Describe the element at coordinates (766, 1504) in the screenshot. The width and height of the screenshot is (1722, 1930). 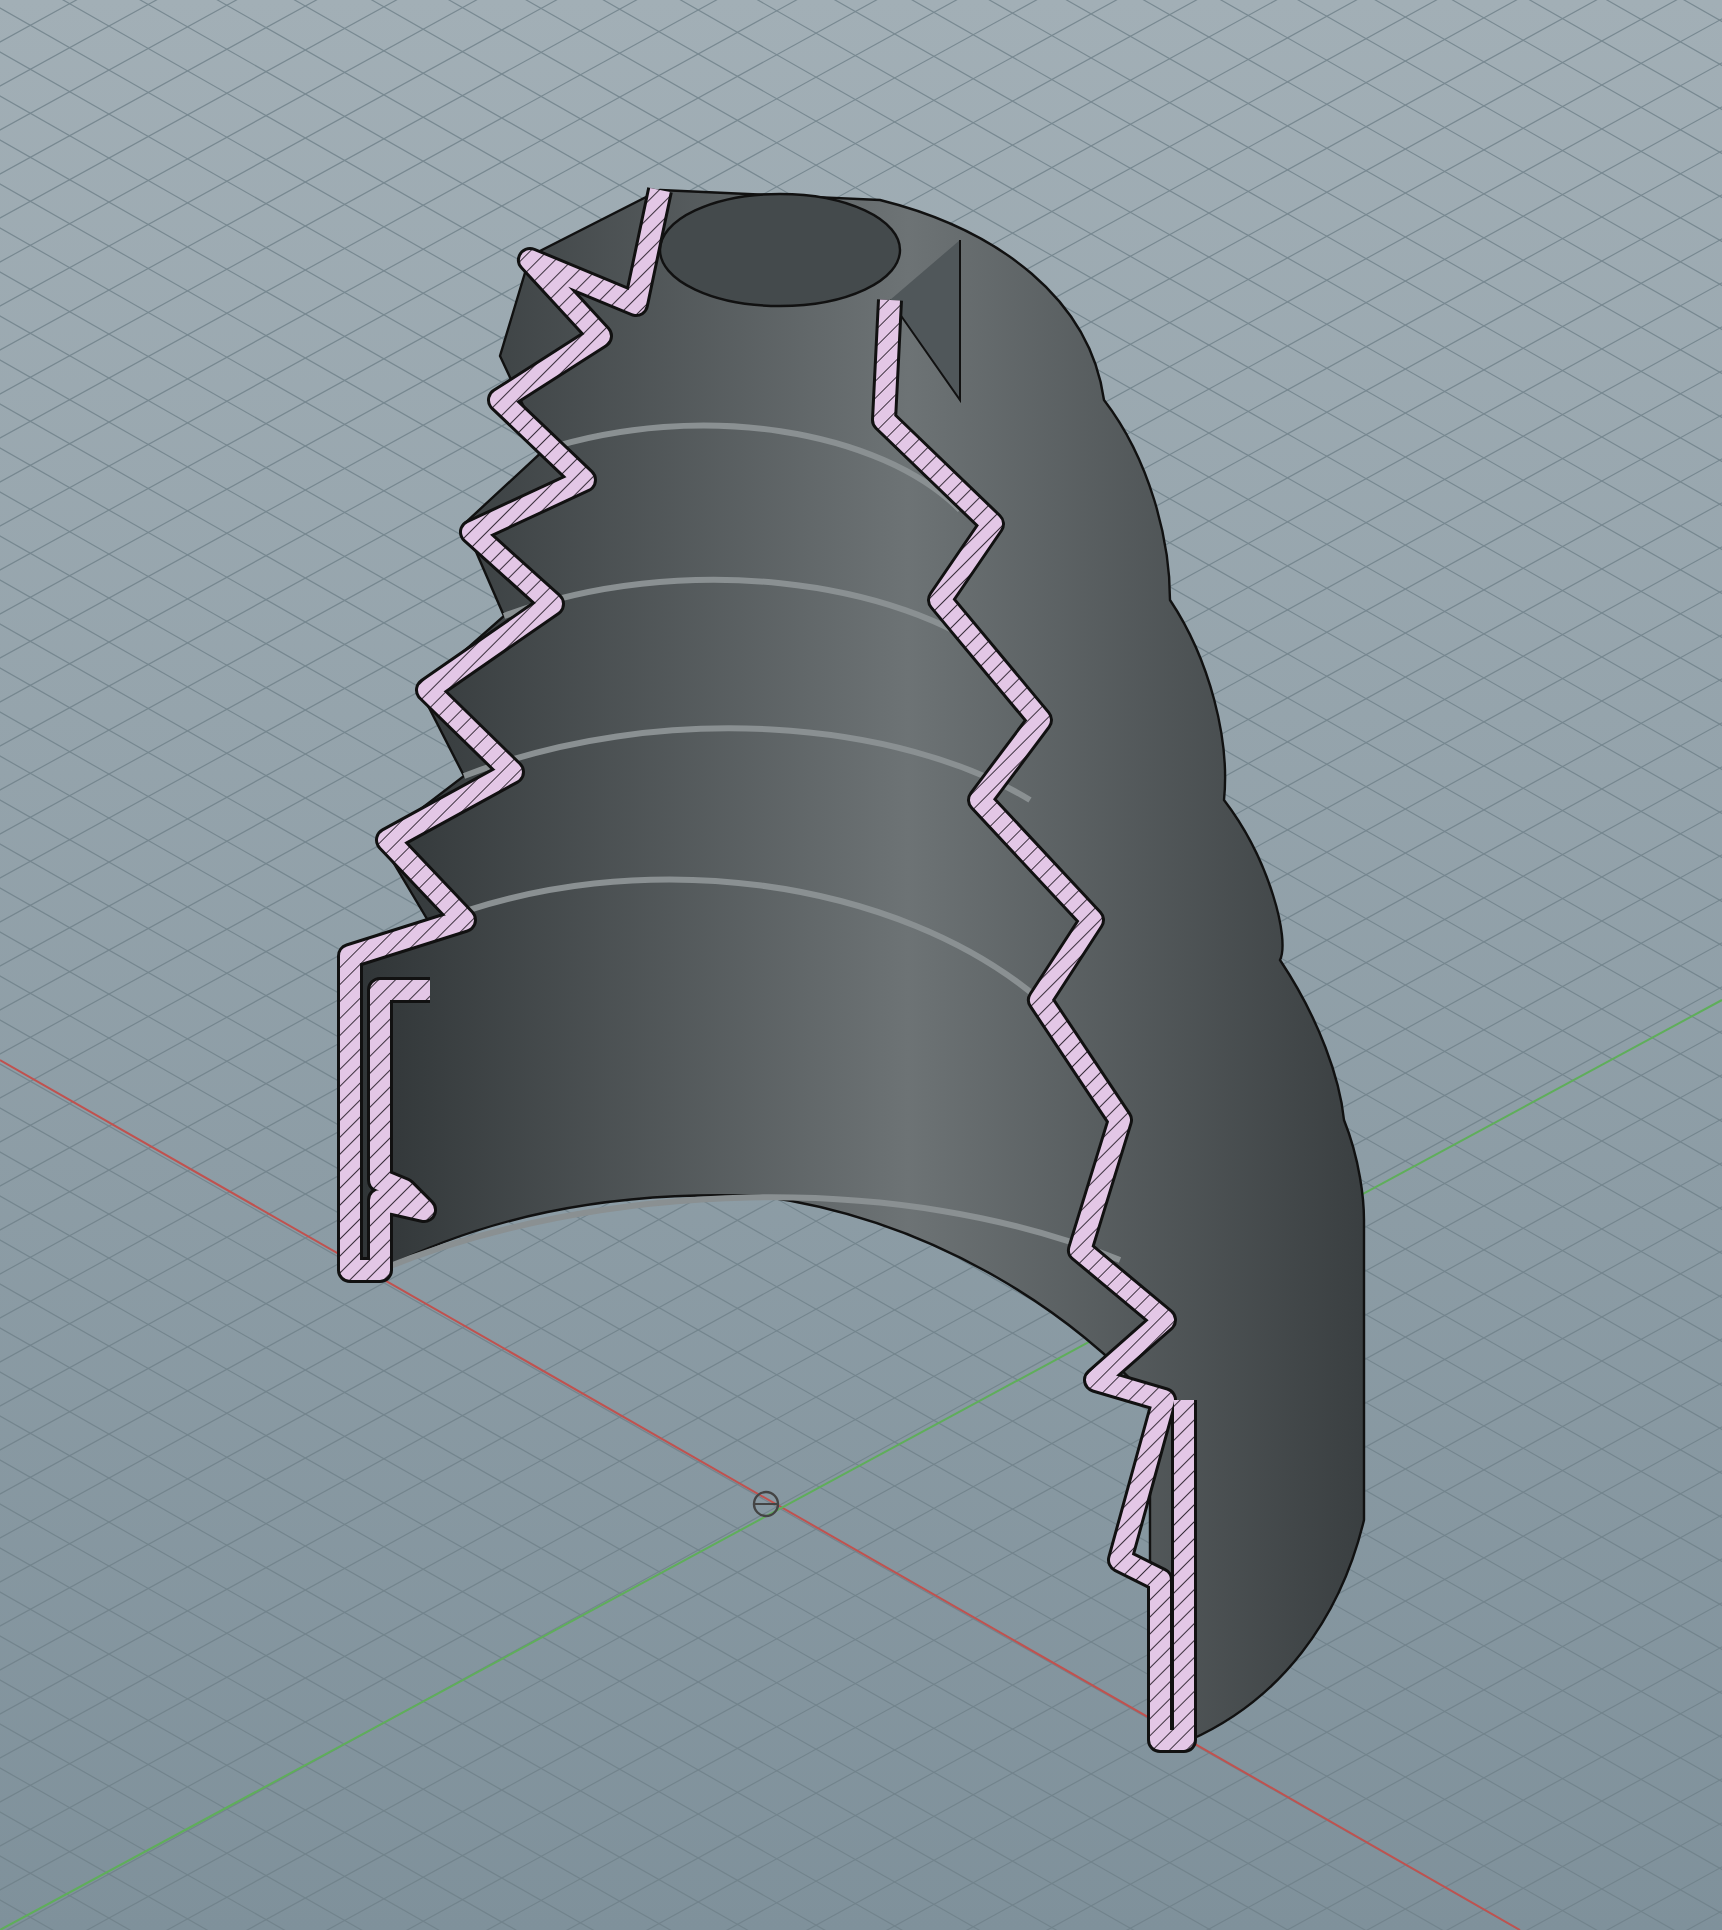
I see `origin-marker-icon` at that location.